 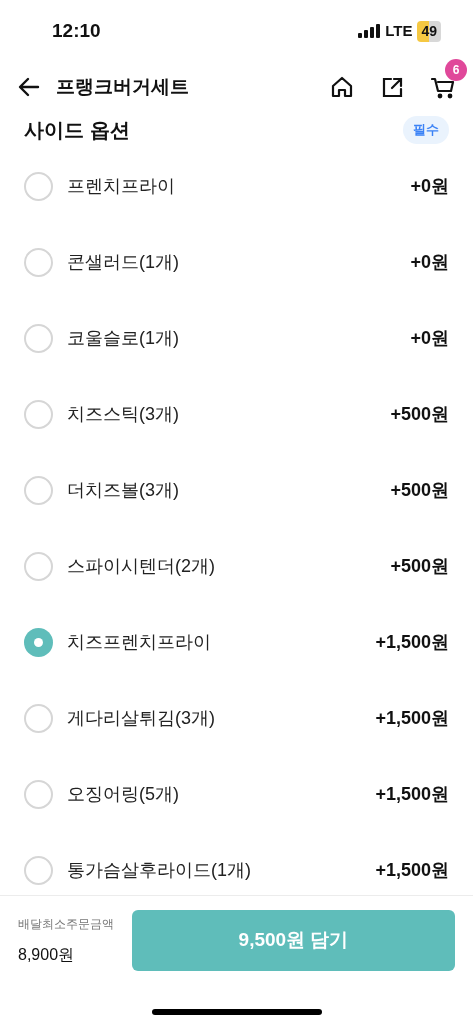 What do you see at coordinates (141, 718) in the screenshot?
I see `option-label: 게다리살튀김(3개)` at bounding box center [141, 718].